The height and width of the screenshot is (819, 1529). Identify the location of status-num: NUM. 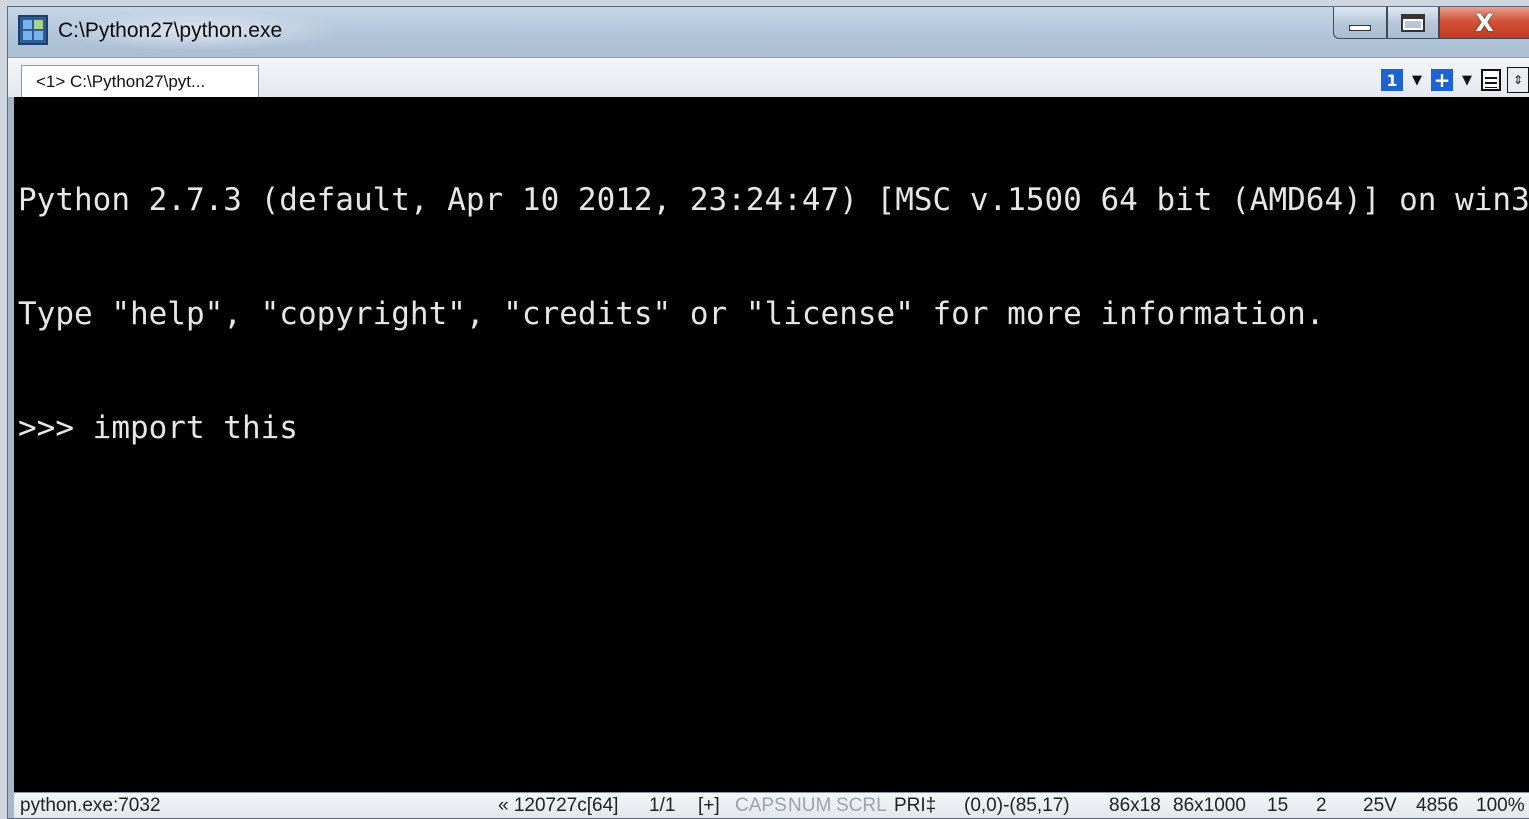
(809, 806).